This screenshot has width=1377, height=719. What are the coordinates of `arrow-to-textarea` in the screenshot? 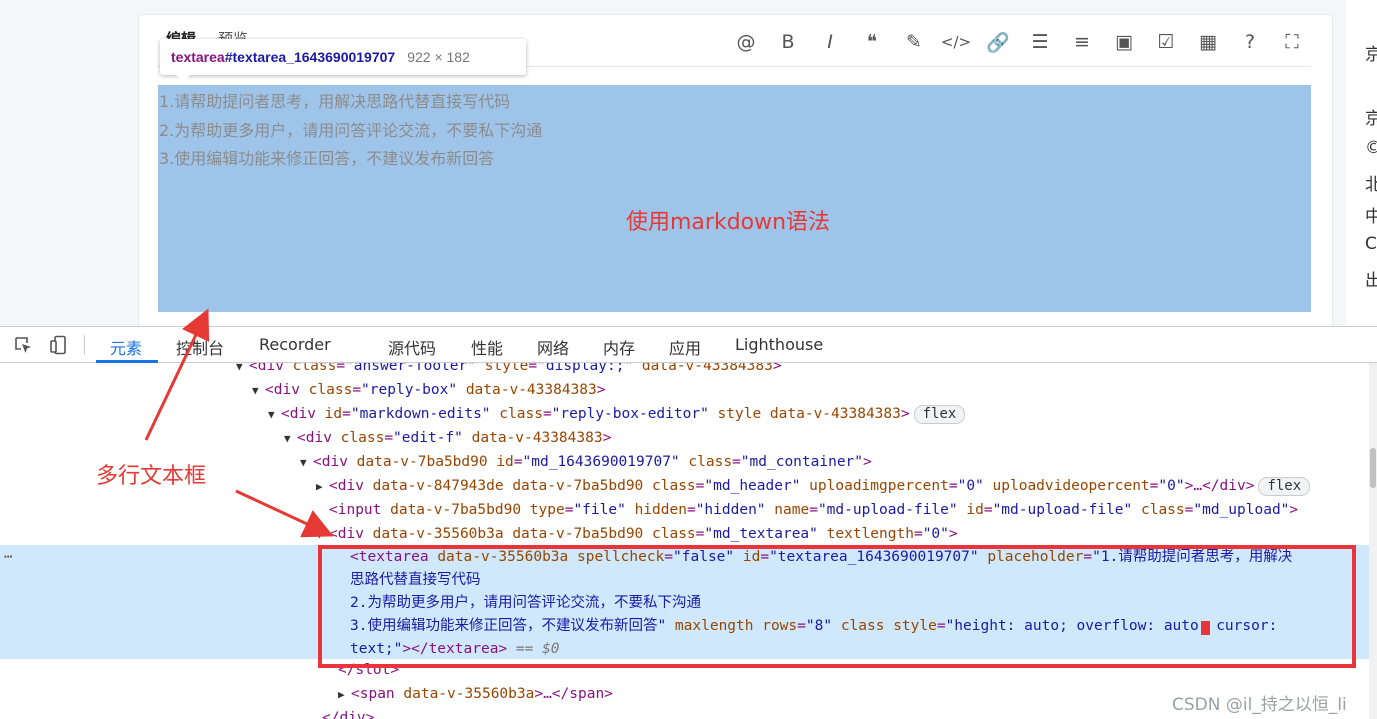 It's located at (177, 374).